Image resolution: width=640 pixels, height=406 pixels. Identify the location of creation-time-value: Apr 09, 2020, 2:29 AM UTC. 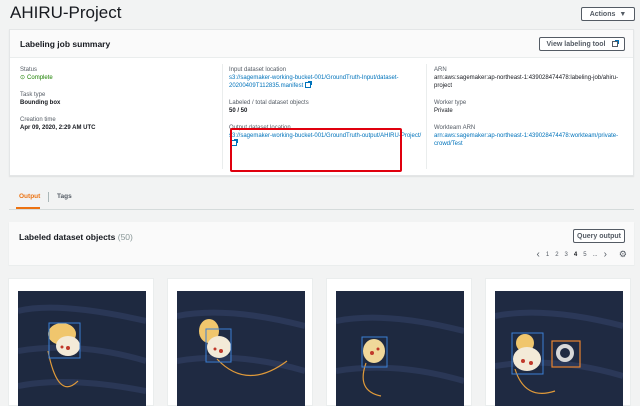
(58, 128).